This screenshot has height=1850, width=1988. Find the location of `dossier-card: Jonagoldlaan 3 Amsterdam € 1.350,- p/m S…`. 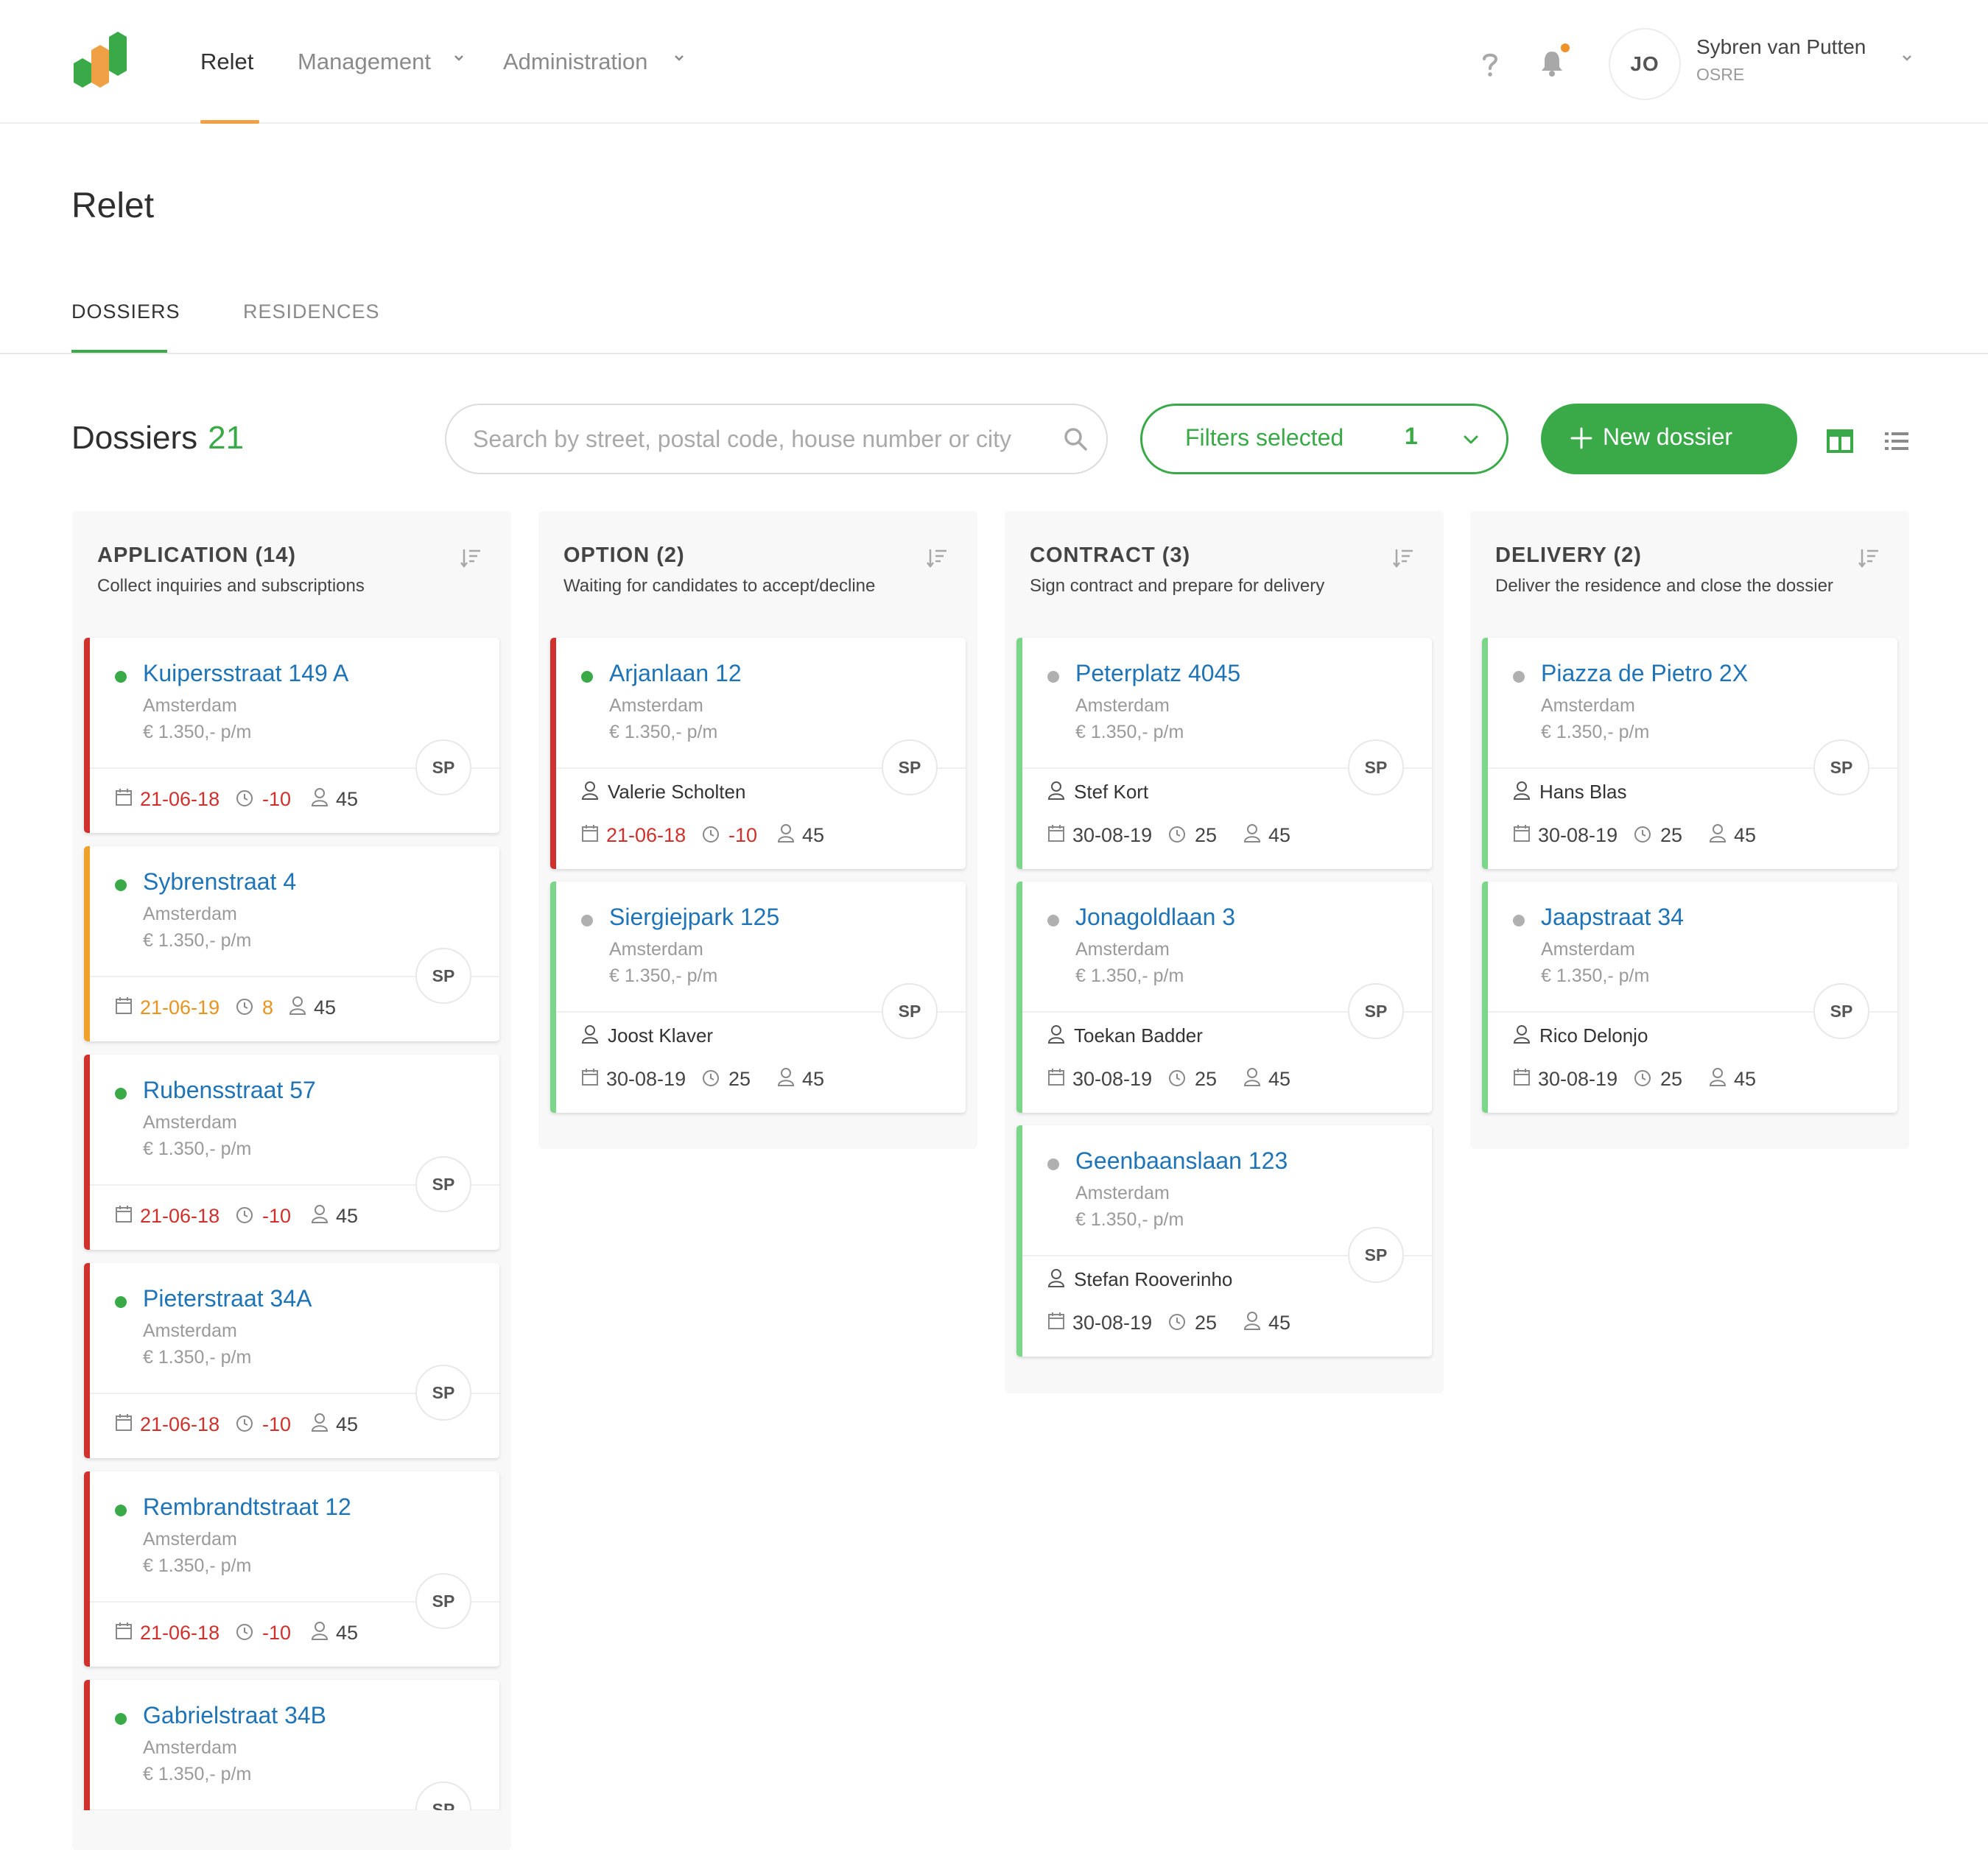

dossier-card: Jonagoldlaan 3 Amsterdam € 1.350,- p/m S… is located at coordinates (1224, 997).